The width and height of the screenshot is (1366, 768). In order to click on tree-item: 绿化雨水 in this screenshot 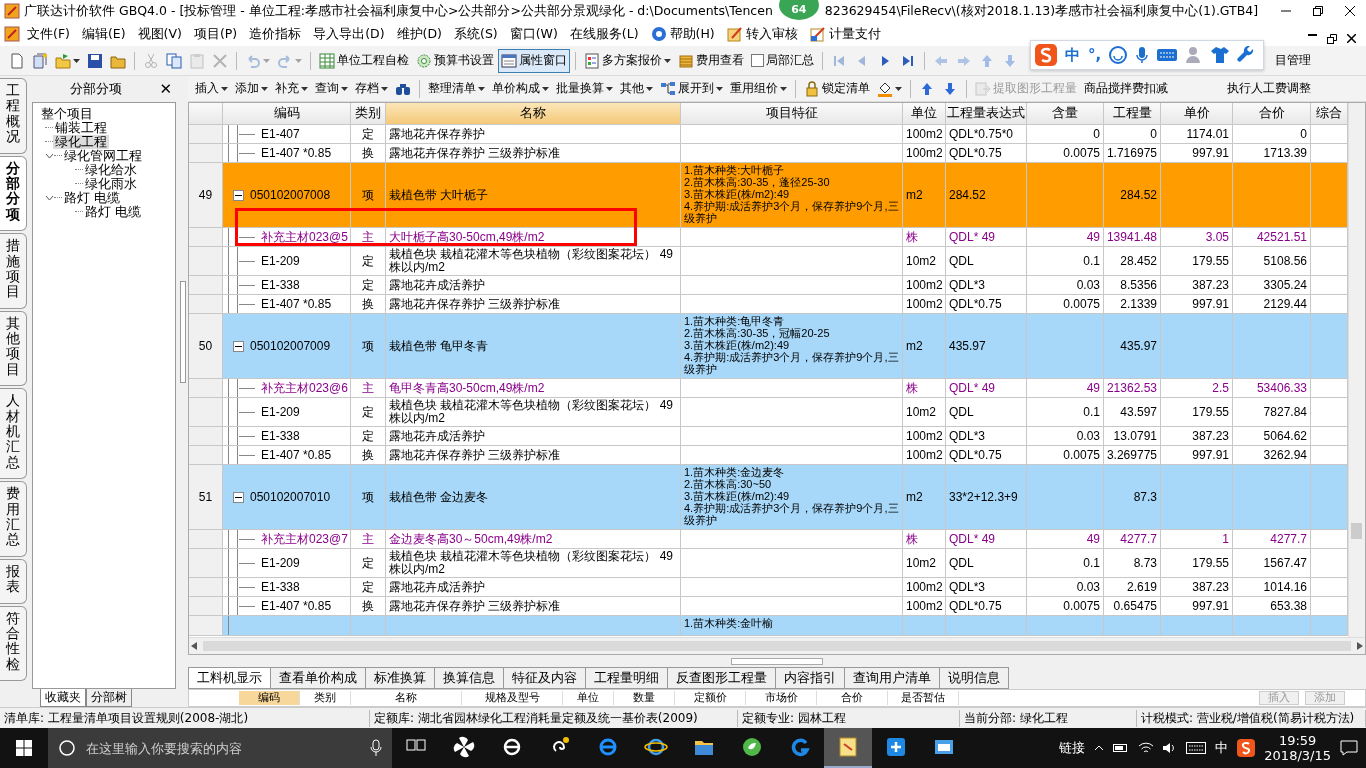, I will do `click(111, 184)`.